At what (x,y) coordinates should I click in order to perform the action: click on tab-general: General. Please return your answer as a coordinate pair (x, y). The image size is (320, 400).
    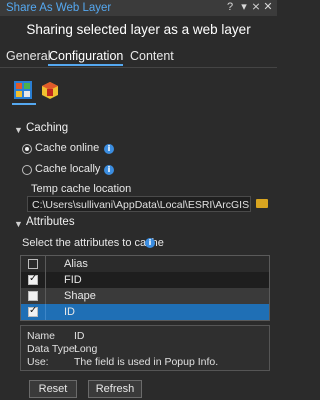
    Looking at the image, I should click on (28, 56).